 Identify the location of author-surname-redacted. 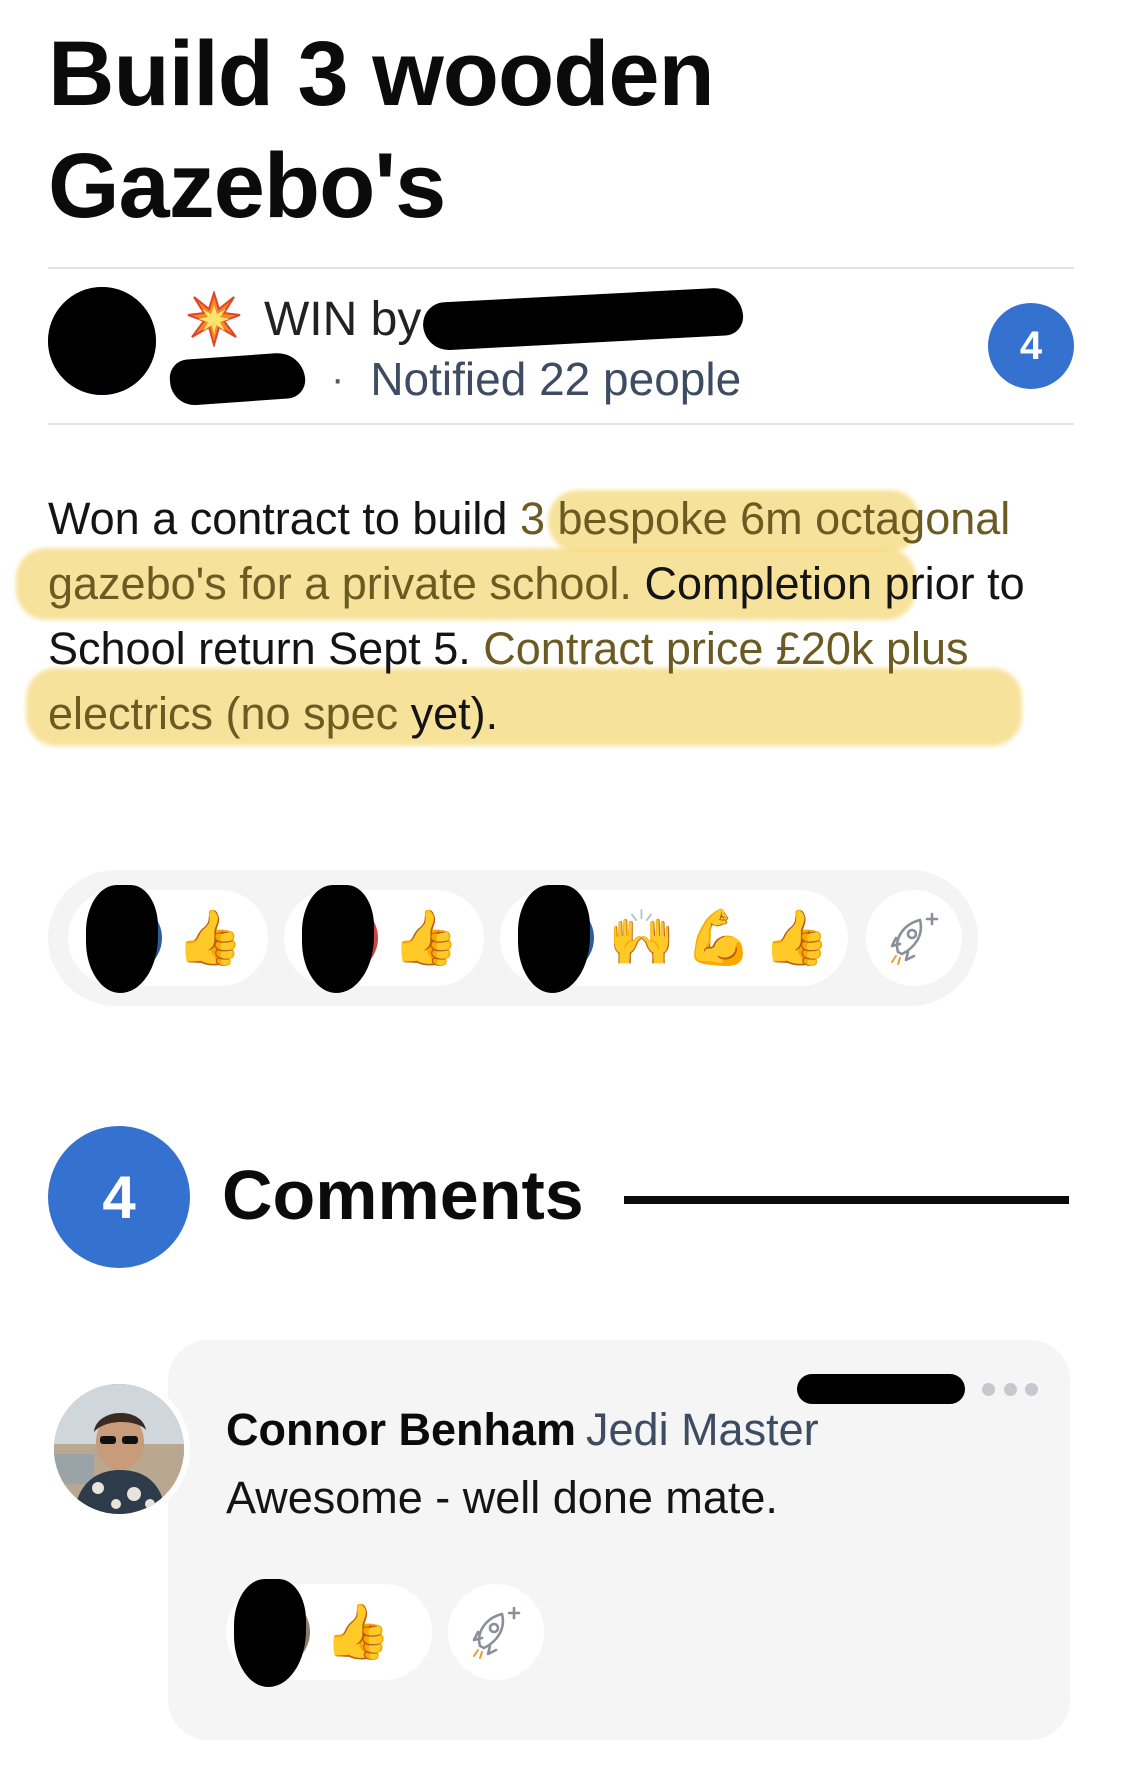
(237, 379).